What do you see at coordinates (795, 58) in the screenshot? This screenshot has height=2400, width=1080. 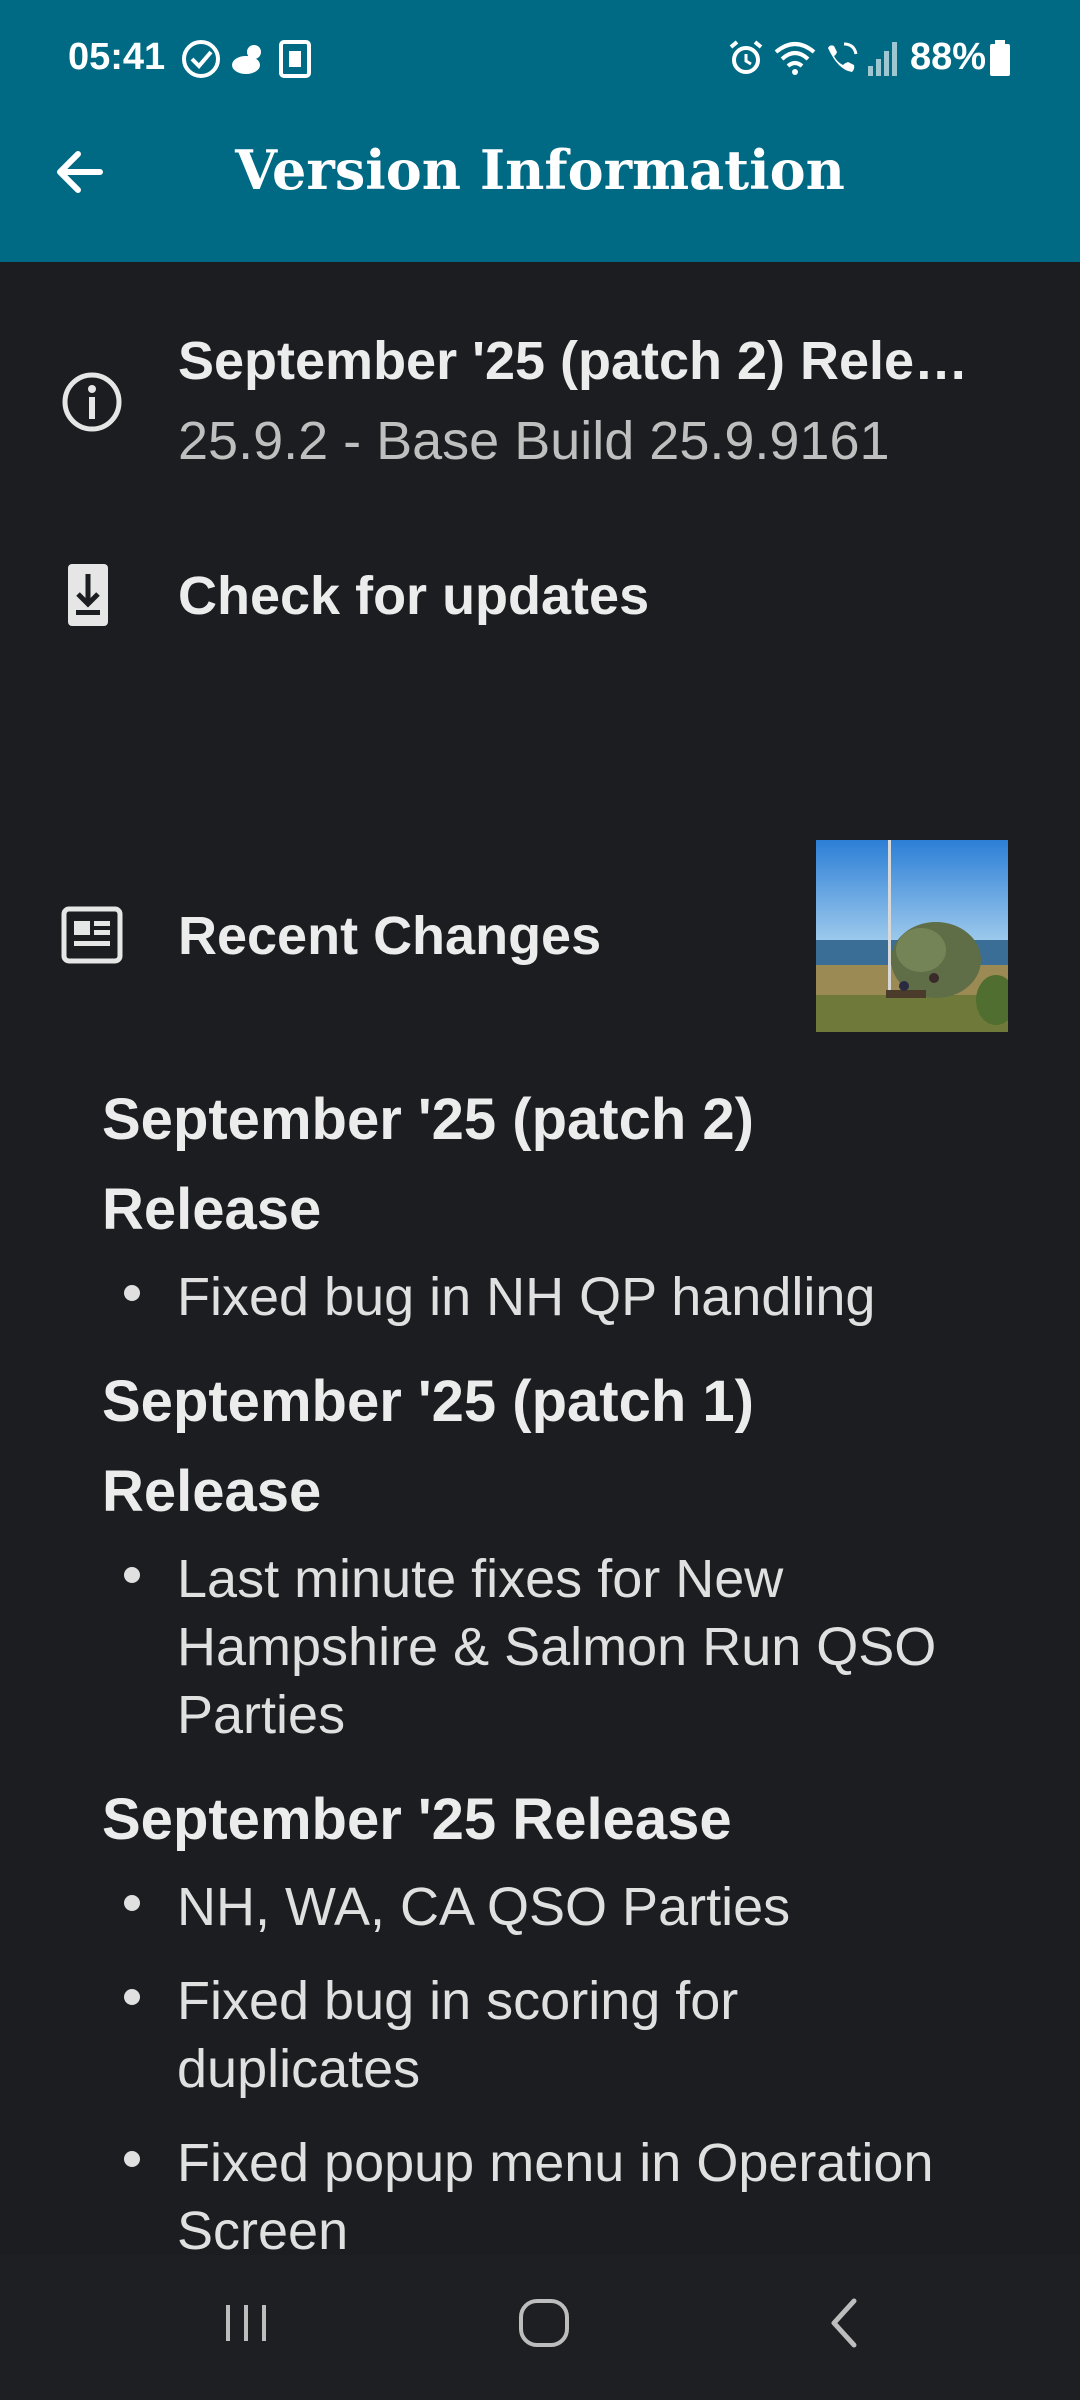 I see `wifi-icon` at bounding box center [795, 58].